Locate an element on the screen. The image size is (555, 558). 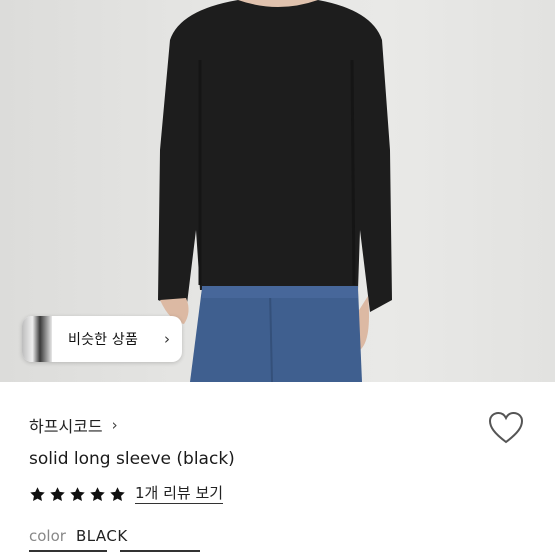
view-reviews-link: 1개 리뷰 보기 is located at coordinates (179, 494).